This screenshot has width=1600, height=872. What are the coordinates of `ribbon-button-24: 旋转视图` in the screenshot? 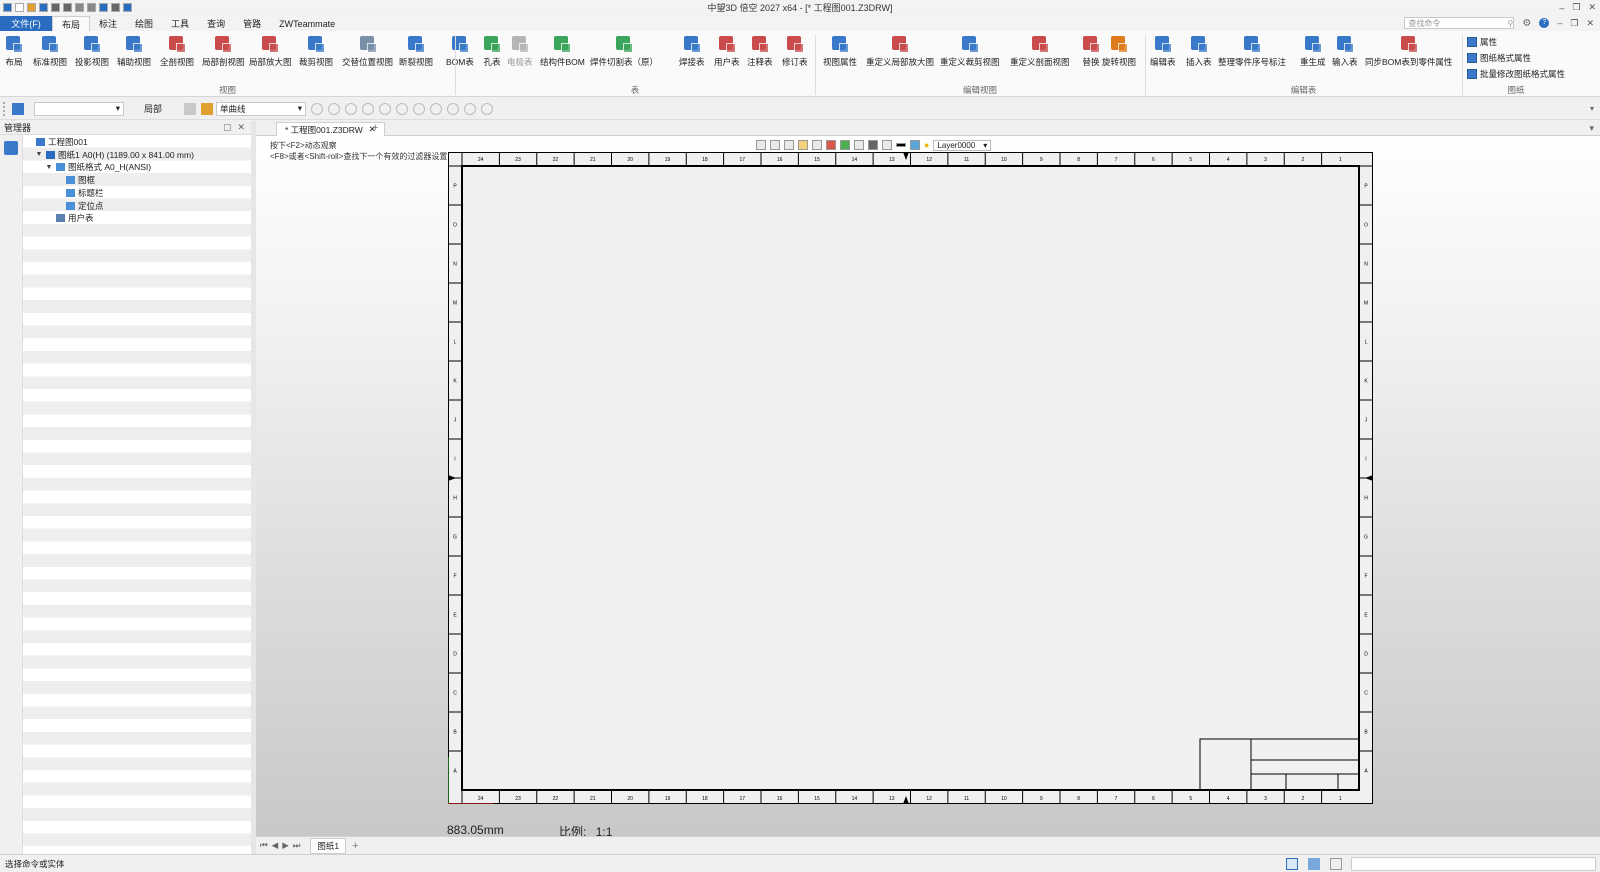 It's located at (1119, 50).